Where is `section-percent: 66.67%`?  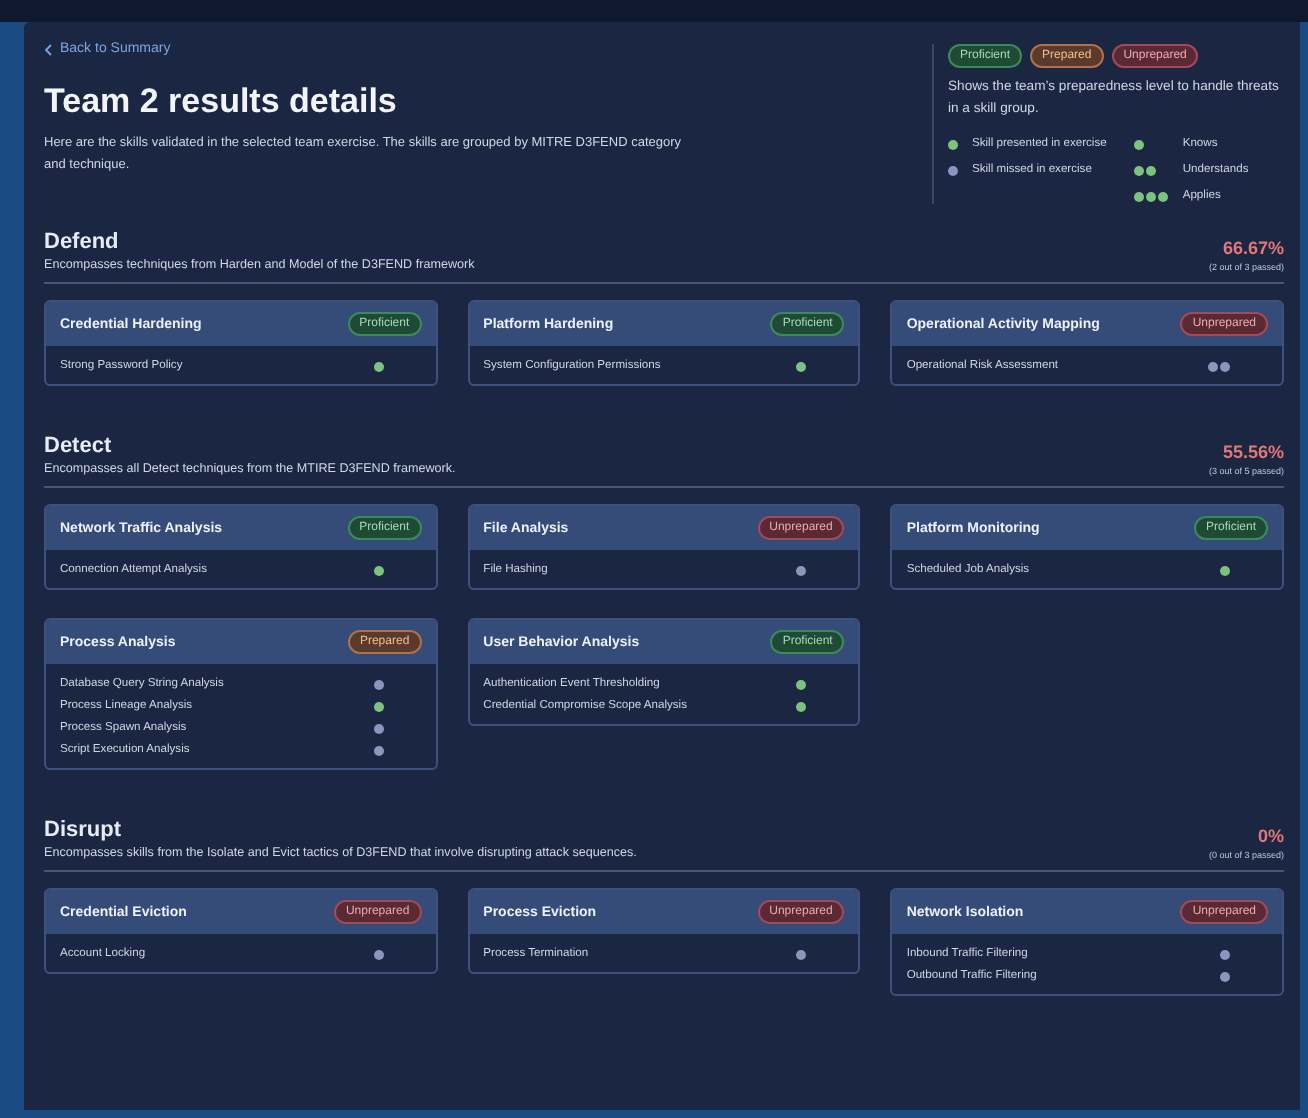
section-percent: 66.67% is located at coordinates (1253, 248).